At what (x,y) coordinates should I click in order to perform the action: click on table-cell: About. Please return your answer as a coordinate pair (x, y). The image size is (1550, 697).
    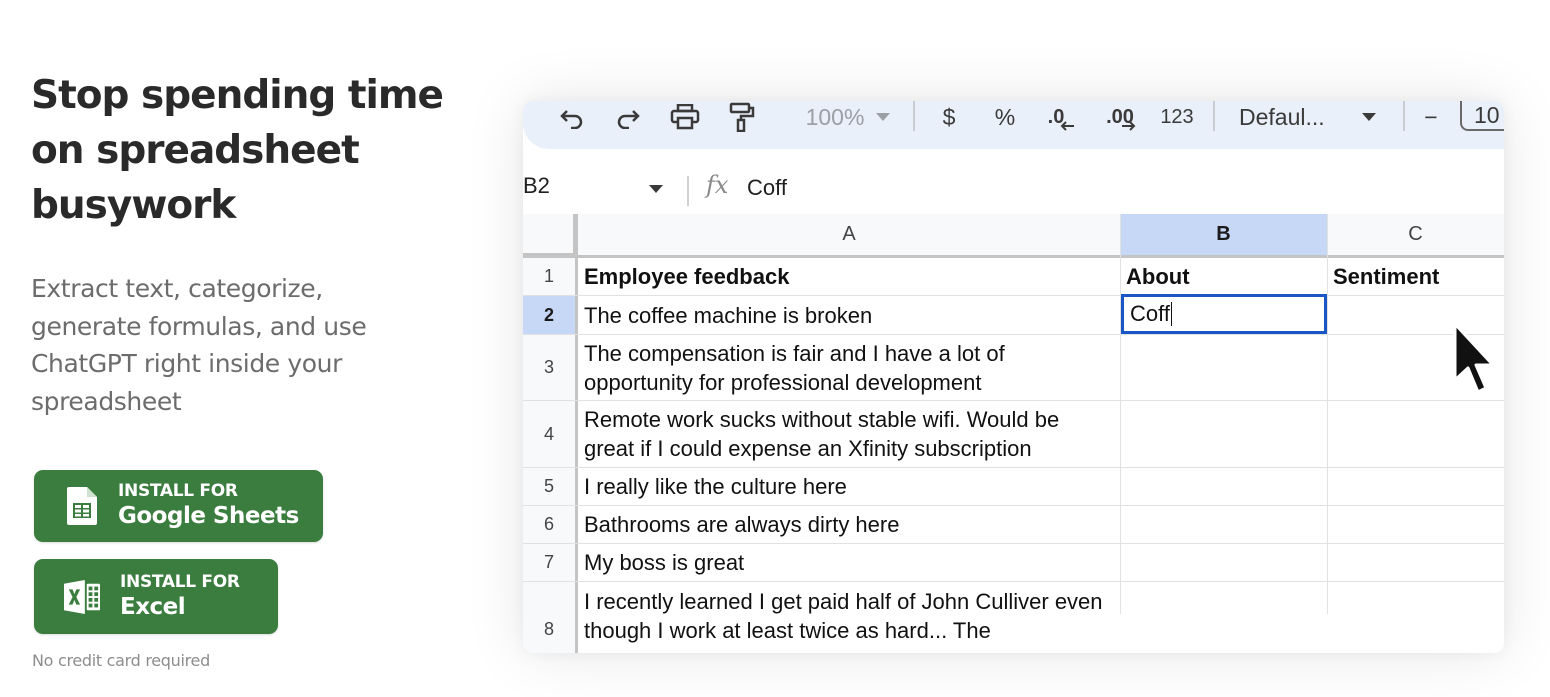
    Looking at the image, I should click on (1223, 276).